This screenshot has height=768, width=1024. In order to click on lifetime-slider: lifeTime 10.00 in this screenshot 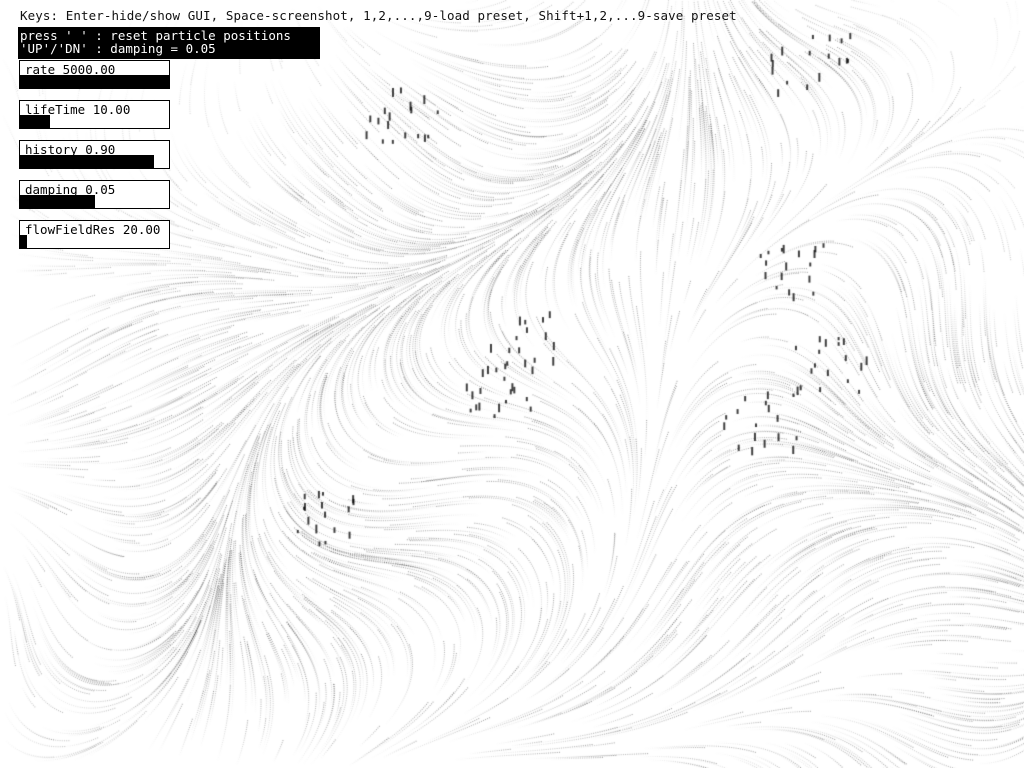, I will do `click(94, 114)`.